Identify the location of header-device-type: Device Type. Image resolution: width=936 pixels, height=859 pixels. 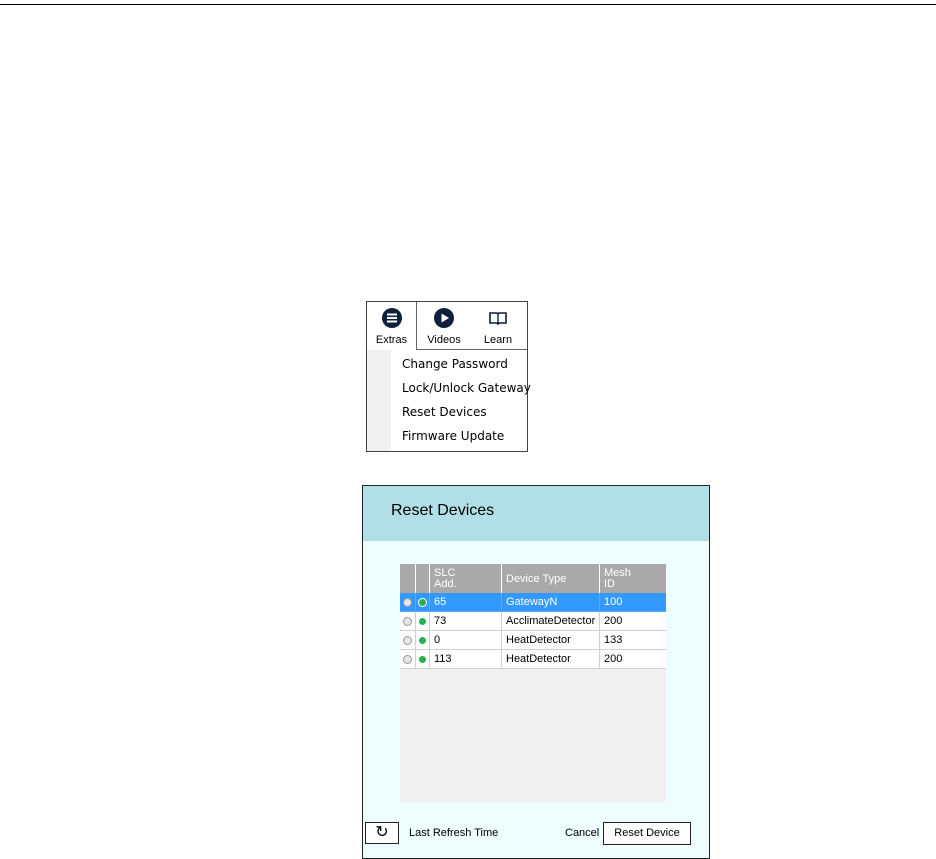
(551, 578).